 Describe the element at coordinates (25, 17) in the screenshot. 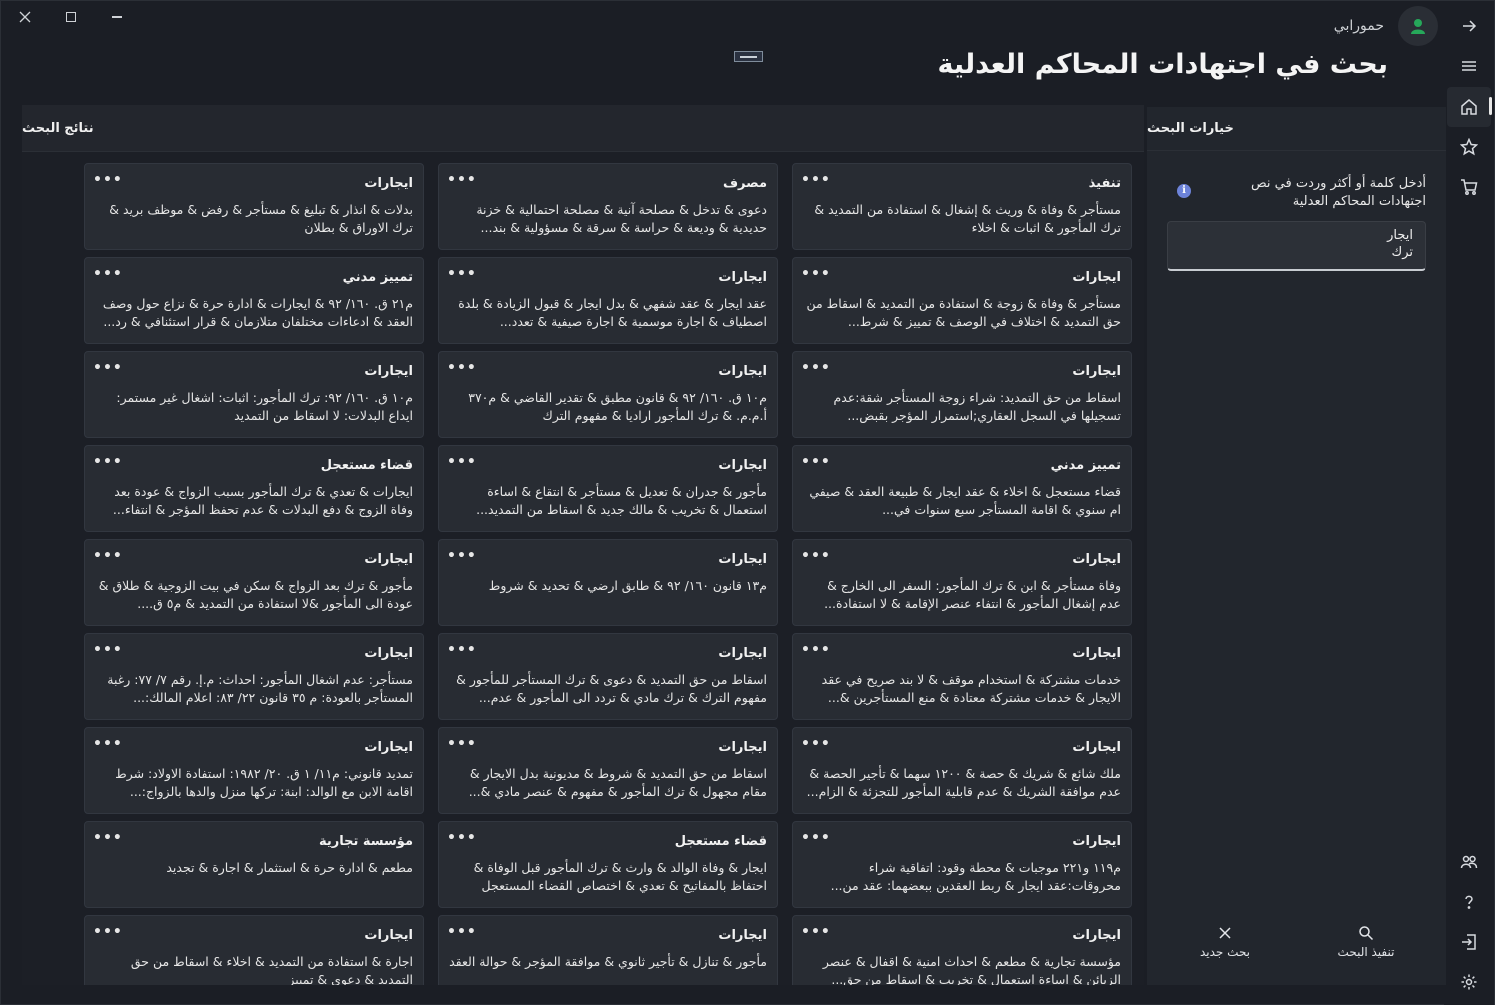

I see `close-icon` at that location.